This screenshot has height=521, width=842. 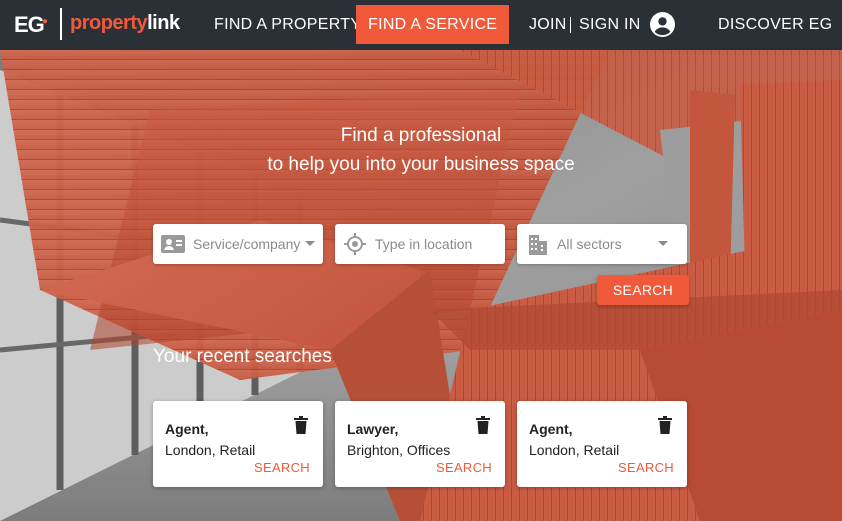 I want to click on building-icon, so click(x=538, y=245).